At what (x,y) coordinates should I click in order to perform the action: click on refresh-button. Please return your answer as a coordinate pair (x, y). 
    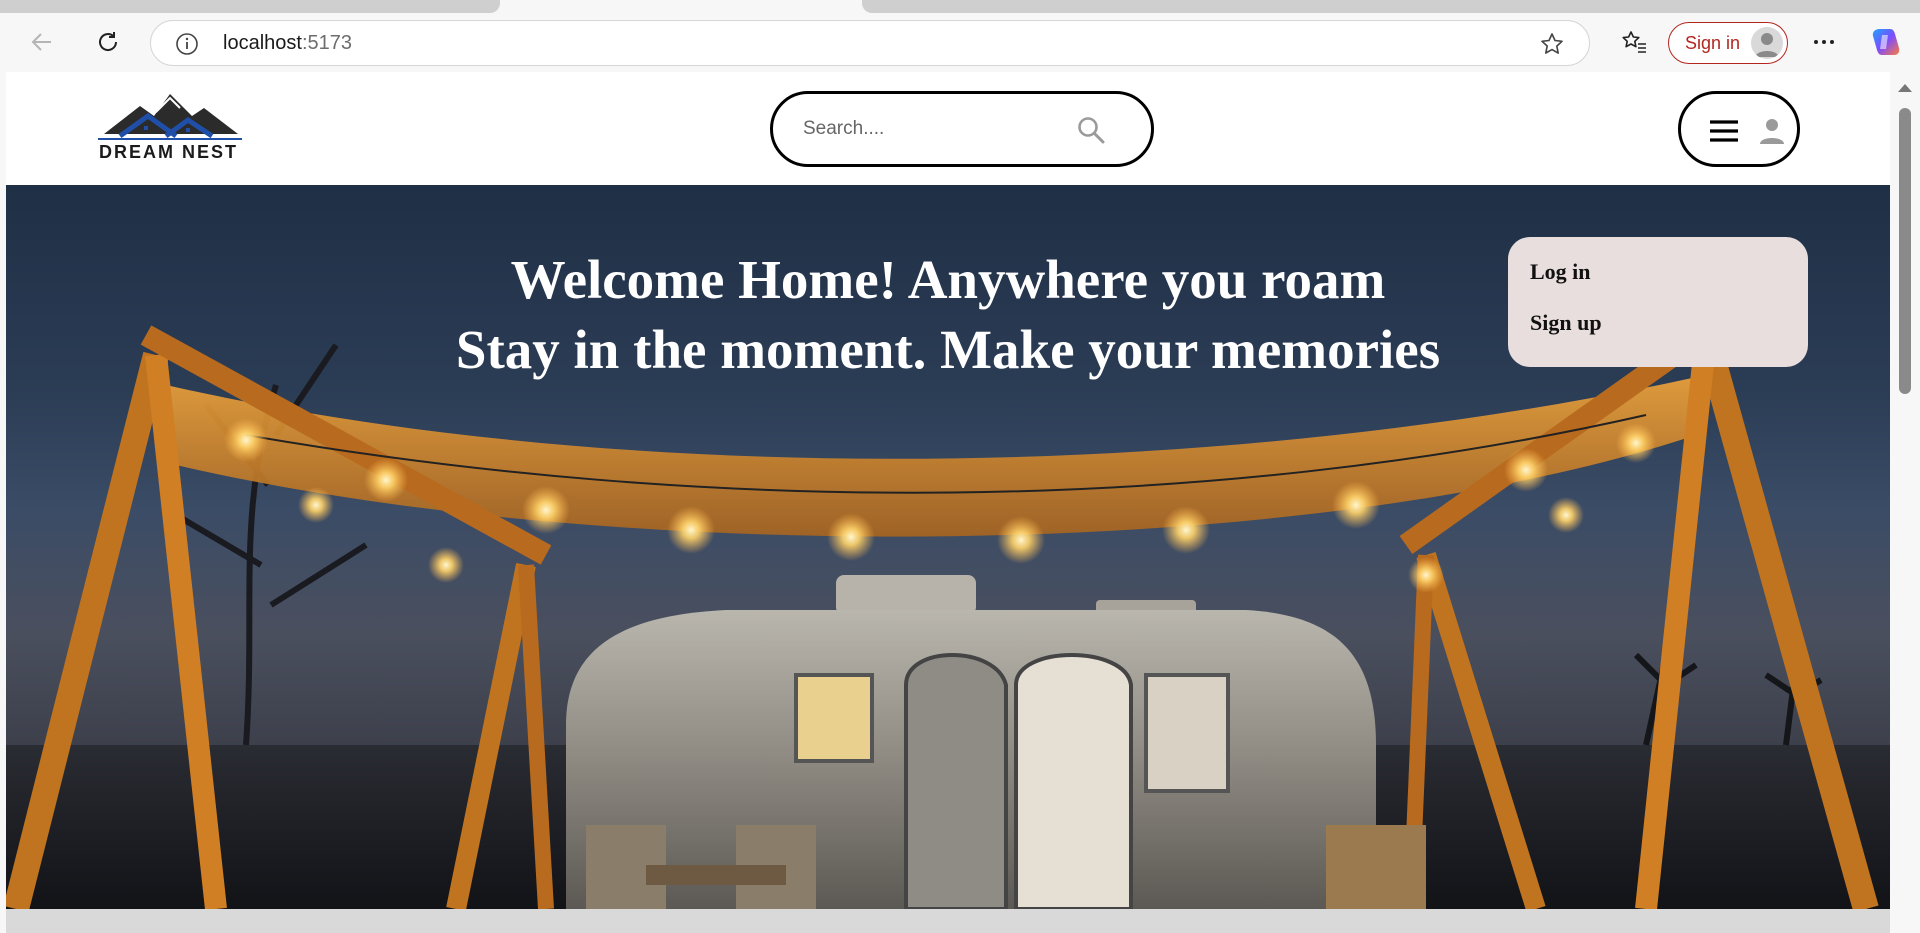
    Looking at the image, I should click on (108, 42).